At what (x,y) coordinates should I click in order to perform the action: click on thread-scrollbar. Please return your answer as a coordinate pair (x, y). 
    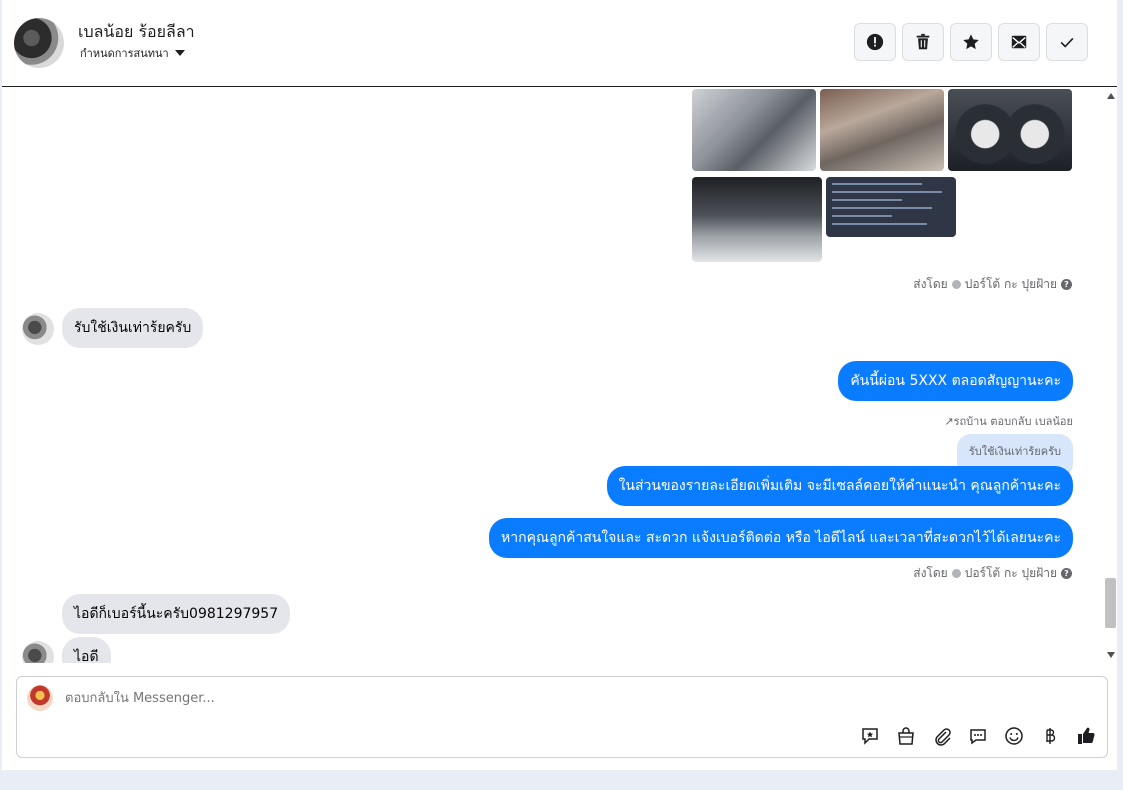
    Looking at the image, I should click on (1110, 375).